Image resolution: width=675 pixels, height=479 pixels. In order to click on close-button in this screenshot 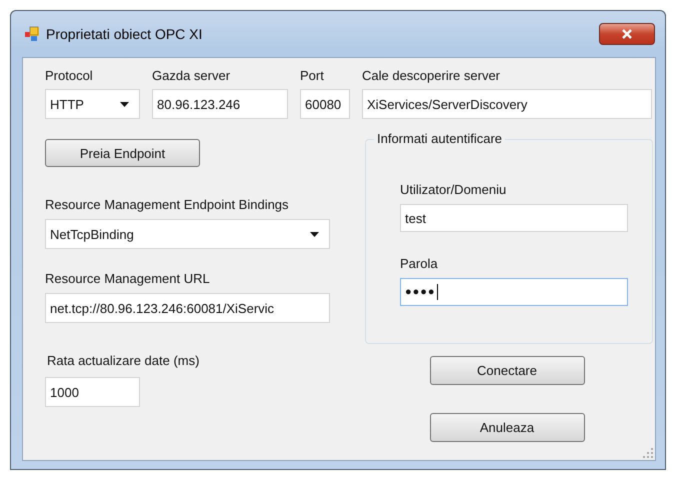, I will do `click(627, 34)`.